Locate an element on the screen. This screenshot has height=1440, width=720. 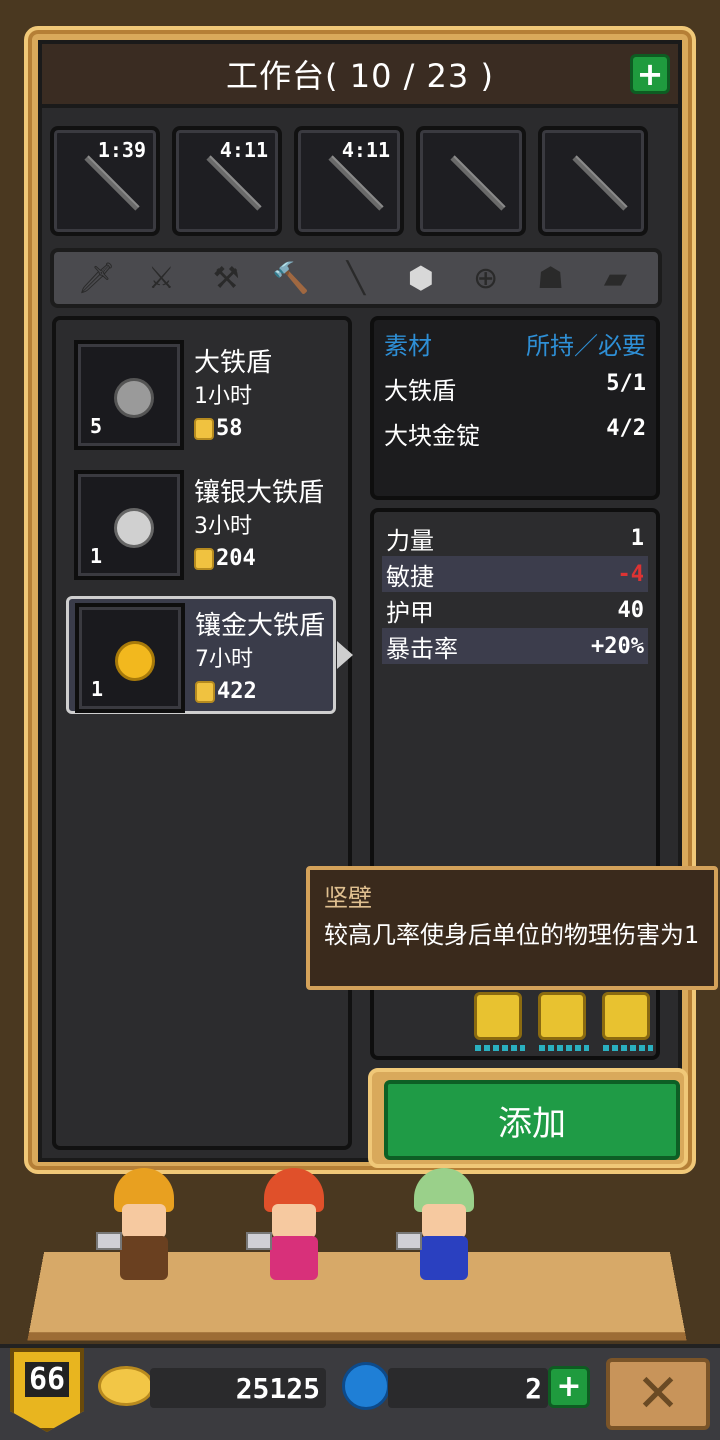
tooltip-title: 坚壁 is located at coordinates (348, 898).